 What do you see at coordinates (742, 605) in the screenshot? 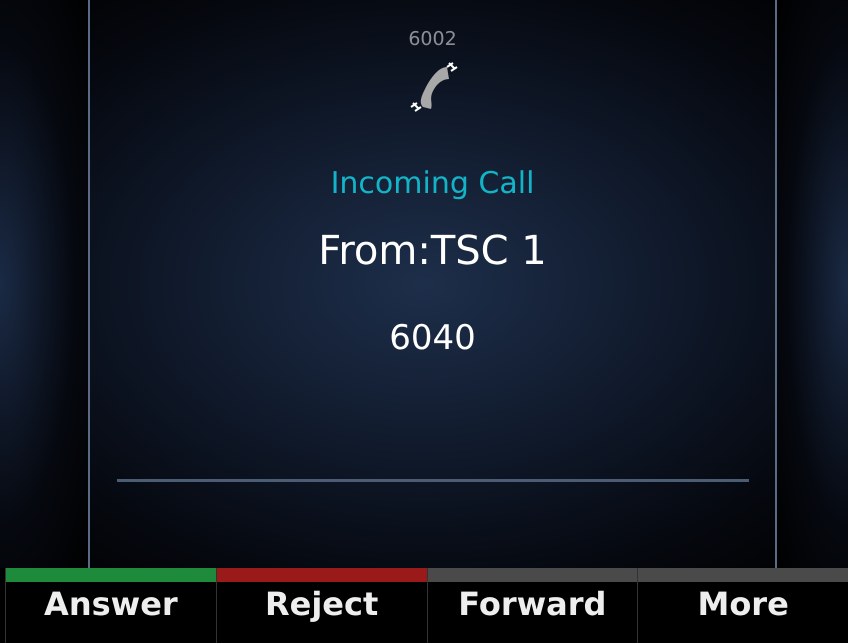
I see `softkey: More` at bounding box center [742, 605].